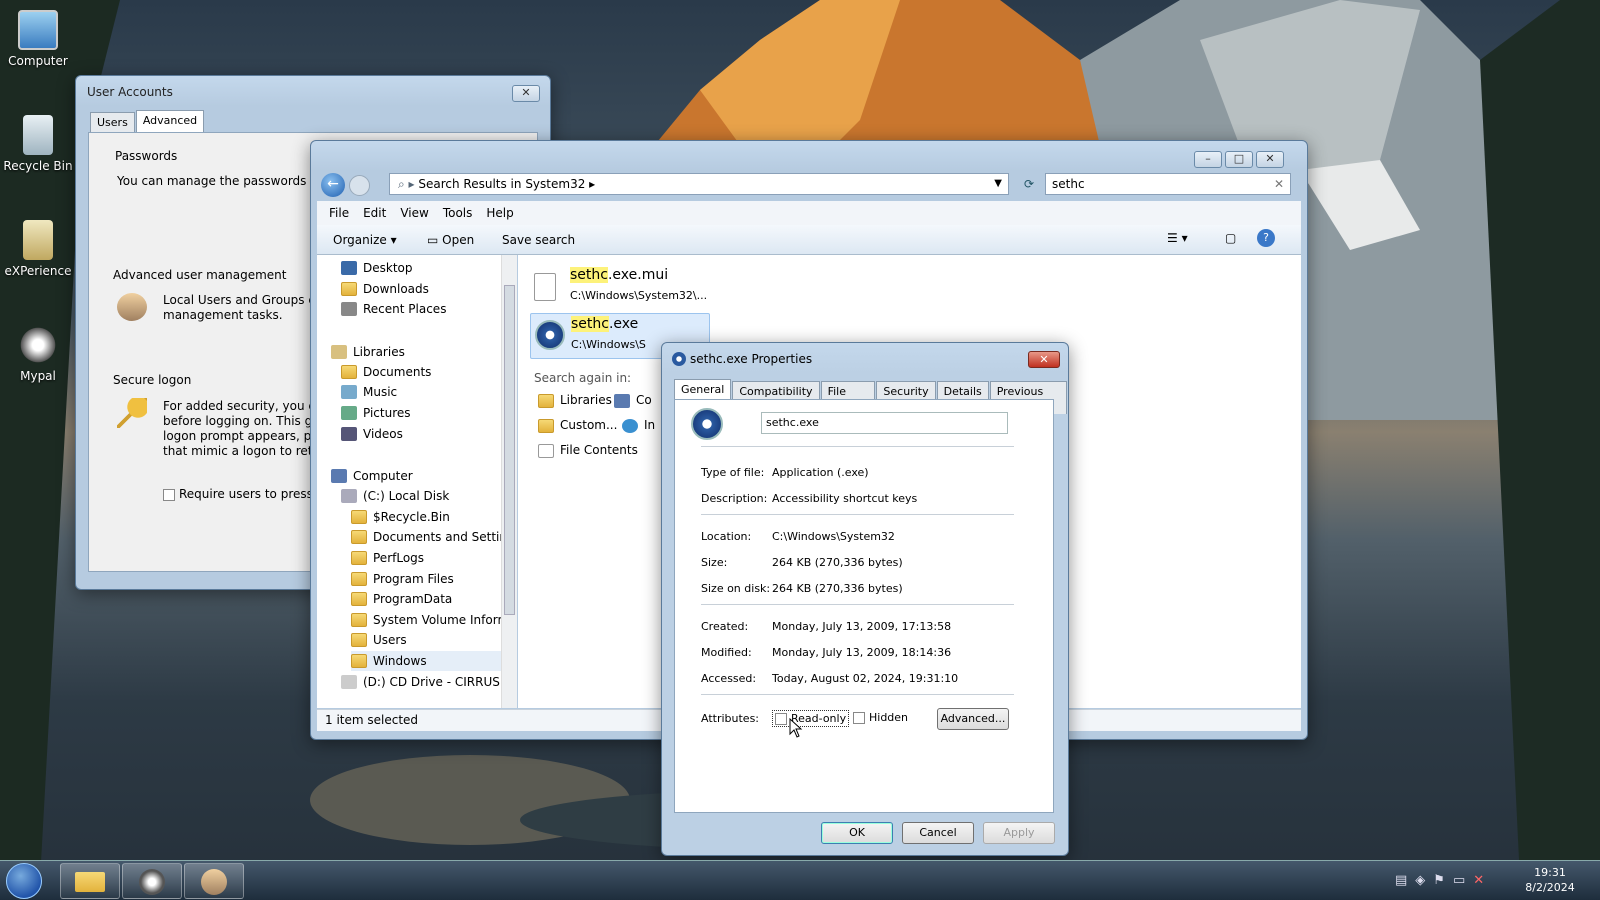  I want to click on flag-icon: ⚑, so click(1443, 880).